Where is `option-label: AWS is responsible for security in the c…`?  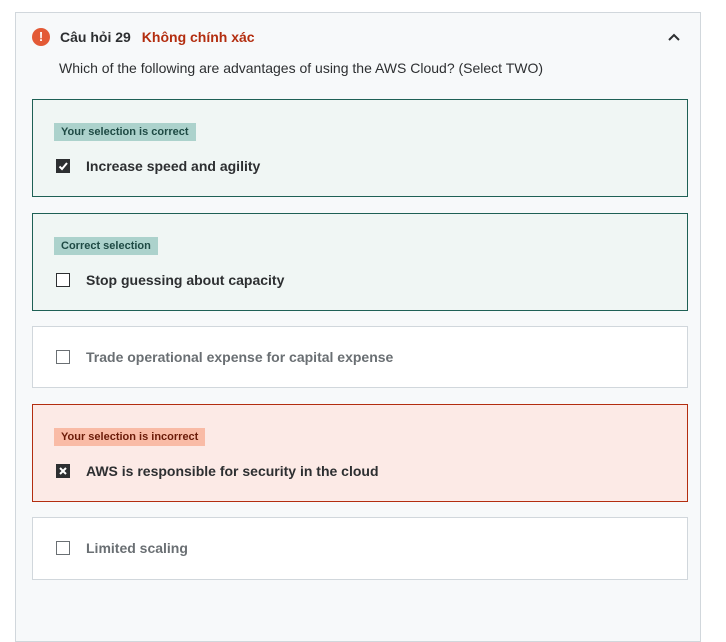 option-label: AWS is responsible for security in the c… is located at coordinates (232, 471).